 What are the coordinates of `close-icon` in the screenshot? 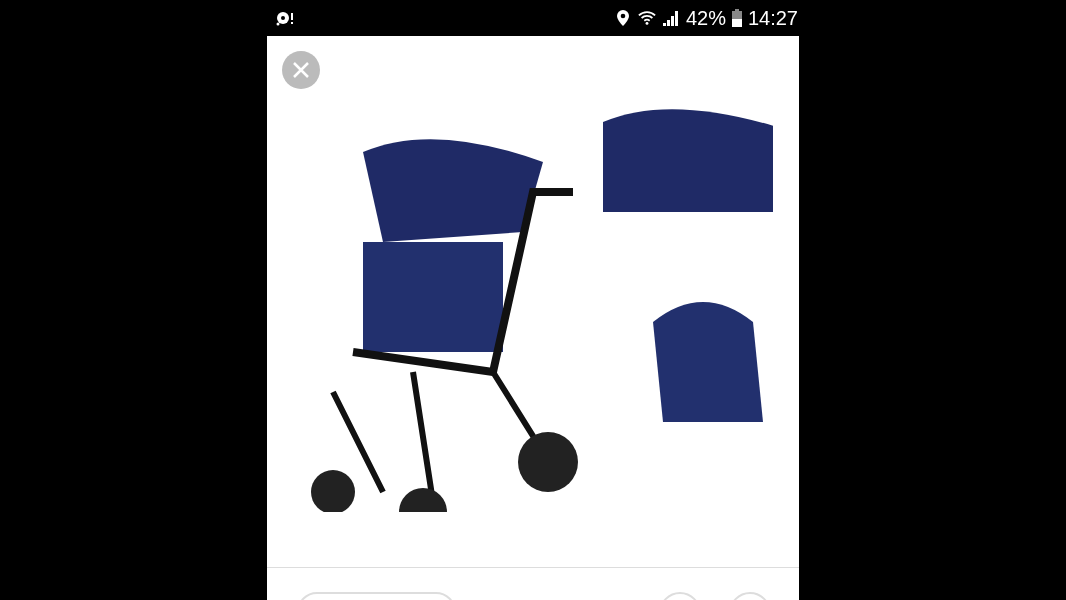 It's located at (301, 70).